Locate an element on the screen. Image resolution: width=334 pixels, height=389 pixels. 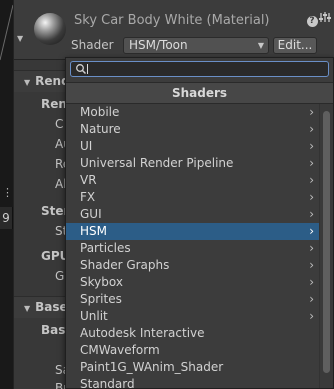
shader-menu-item-label: Autodesk Interactive is located at coordinates (142, 333).